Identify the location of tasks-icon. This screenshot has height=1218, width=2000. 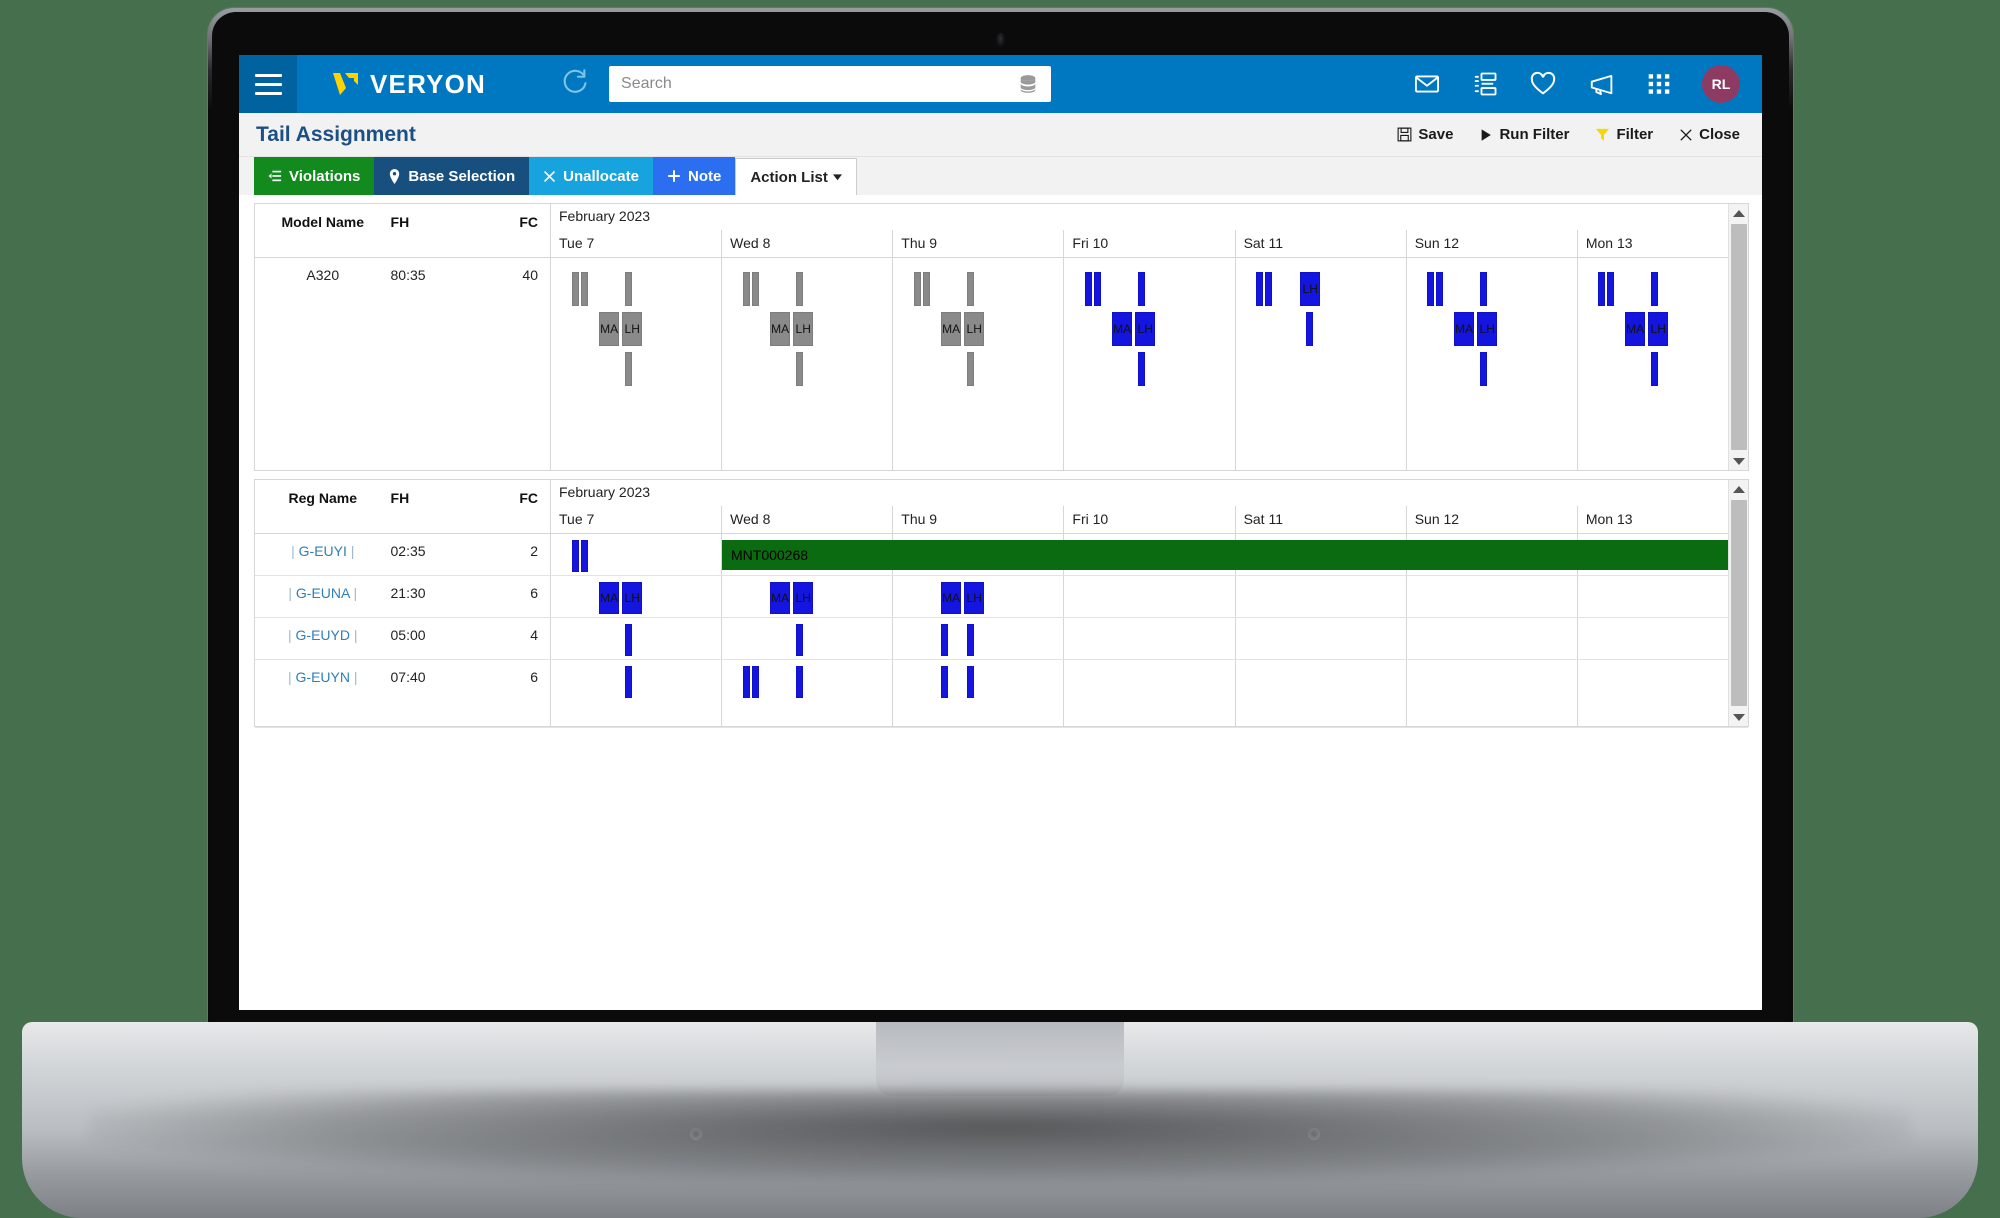
(1485, 84).